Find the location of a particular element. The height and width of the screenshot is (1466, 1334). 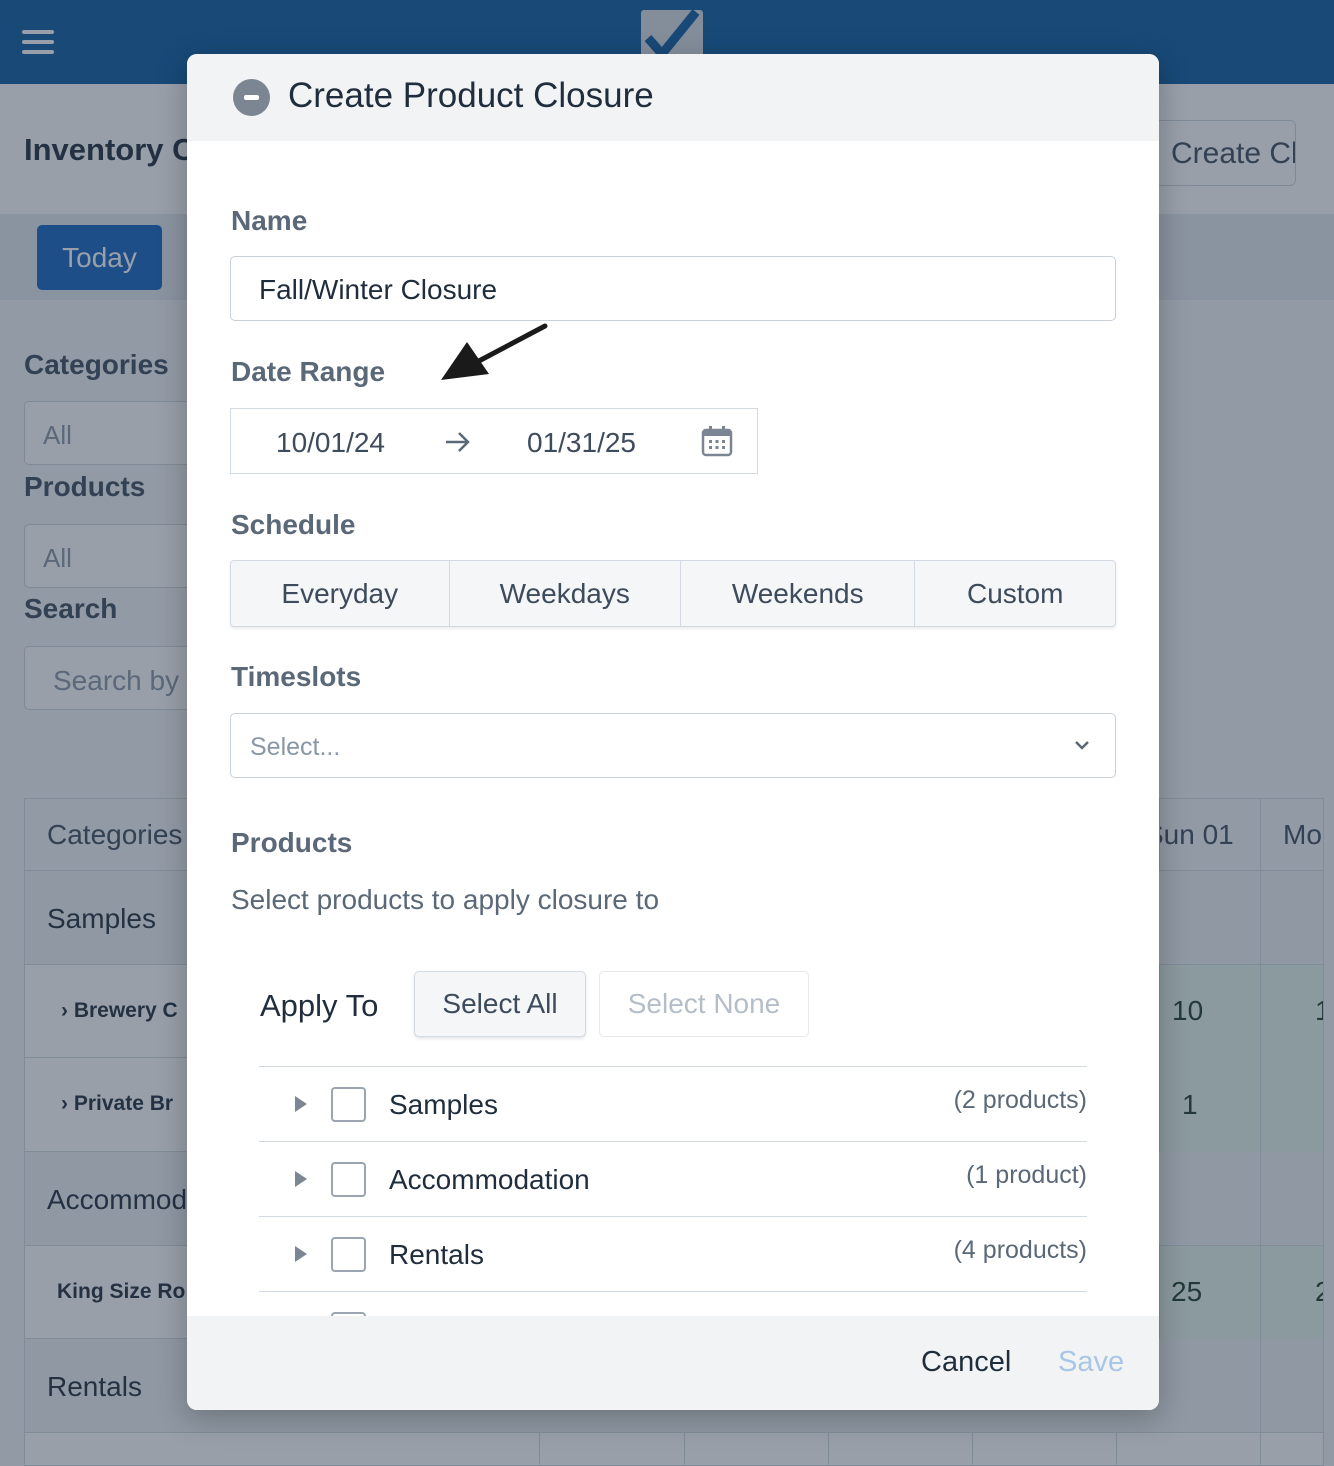

schedule-option-weekends: Weekends is located at coordinates (798, 593).